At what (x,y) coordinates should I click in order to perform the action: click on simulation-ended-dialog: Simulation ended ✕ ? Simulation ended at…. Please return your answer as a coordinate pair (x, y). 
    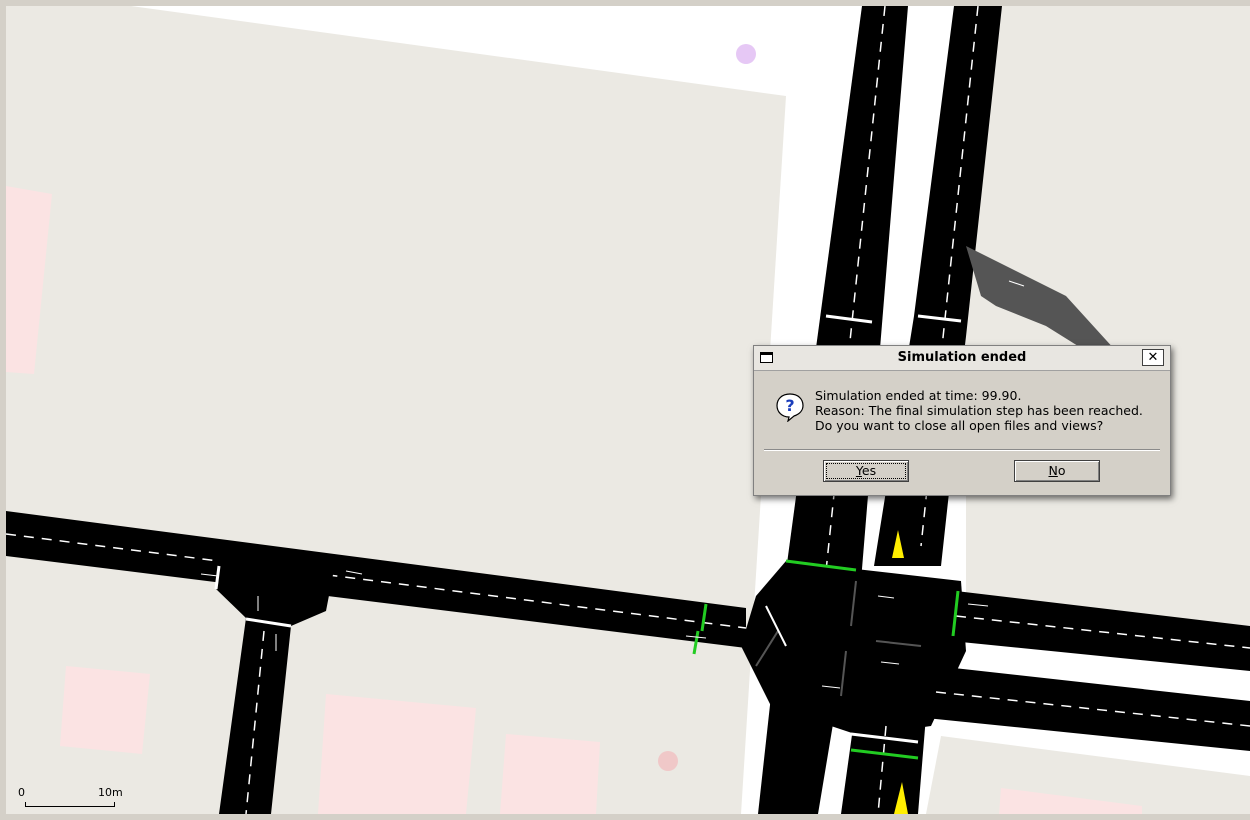
    Looking at the image, I should click on (962, 420).